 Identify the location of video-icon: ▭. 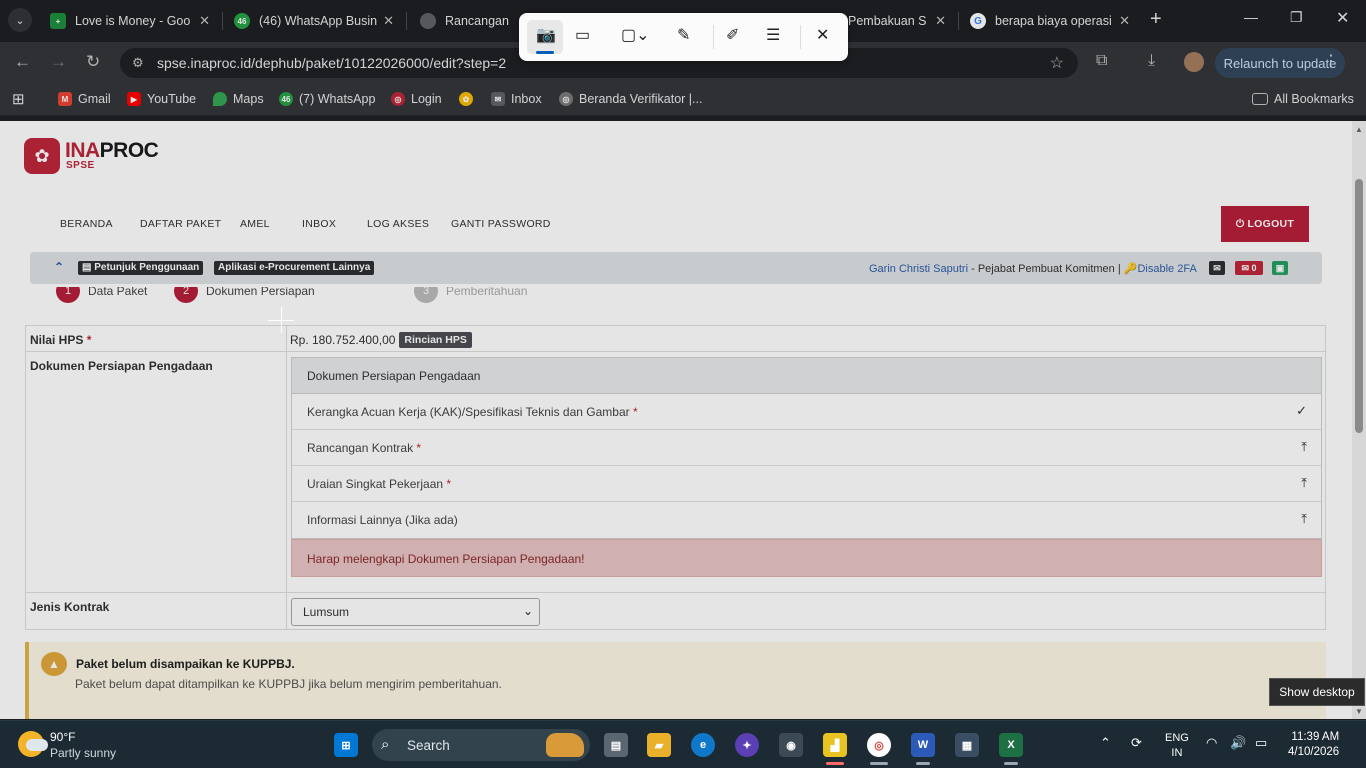
(582, 35).